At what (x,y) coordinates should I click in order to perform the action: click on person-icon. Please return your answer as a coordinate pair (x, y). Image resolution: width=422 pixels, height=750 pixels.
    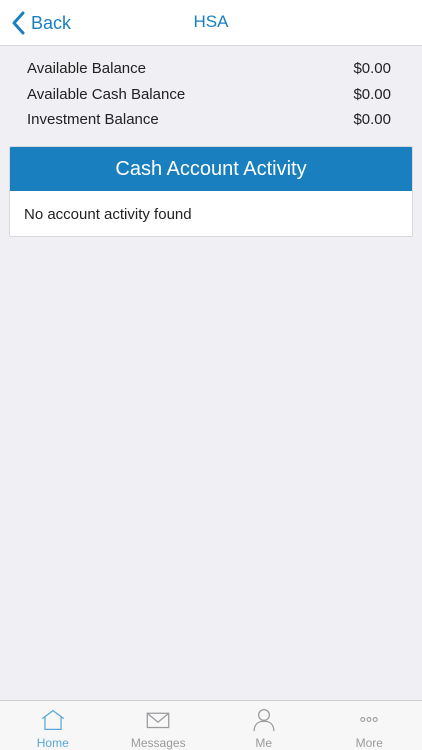
    Looking at the image, I should click on (264, 720).